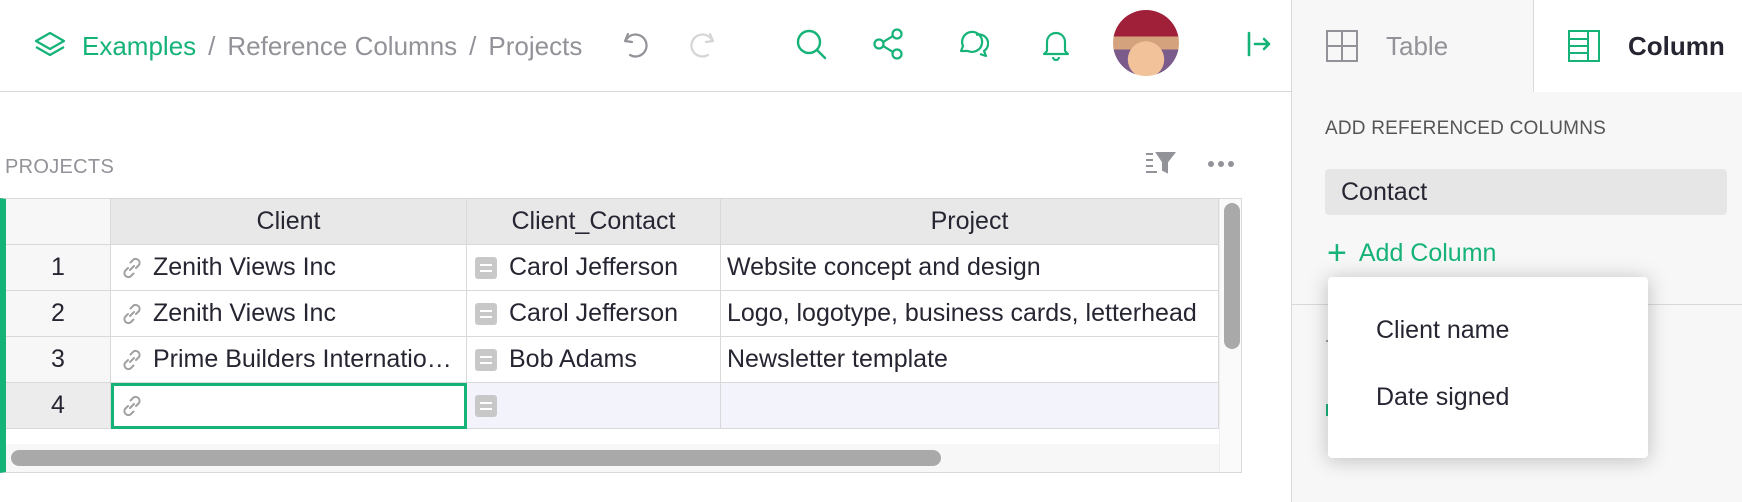 This screenshot has width=1742, height=502. I want to click on search-icon, so click(811, 44).